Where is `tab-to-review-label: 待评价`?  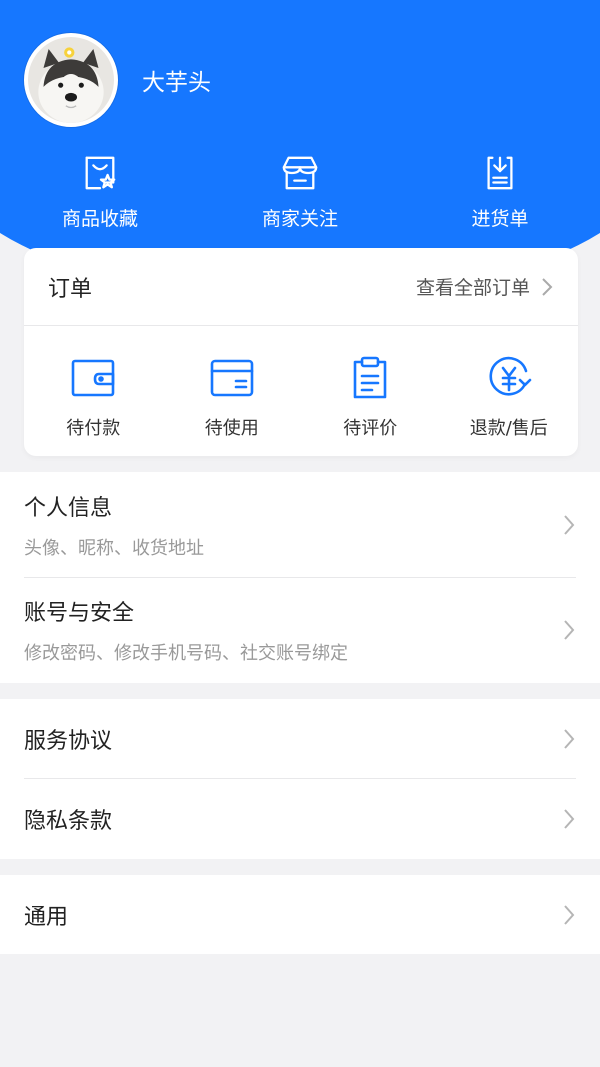
tab-to-review-label: 待评价 is located at coordinates (370, 428).